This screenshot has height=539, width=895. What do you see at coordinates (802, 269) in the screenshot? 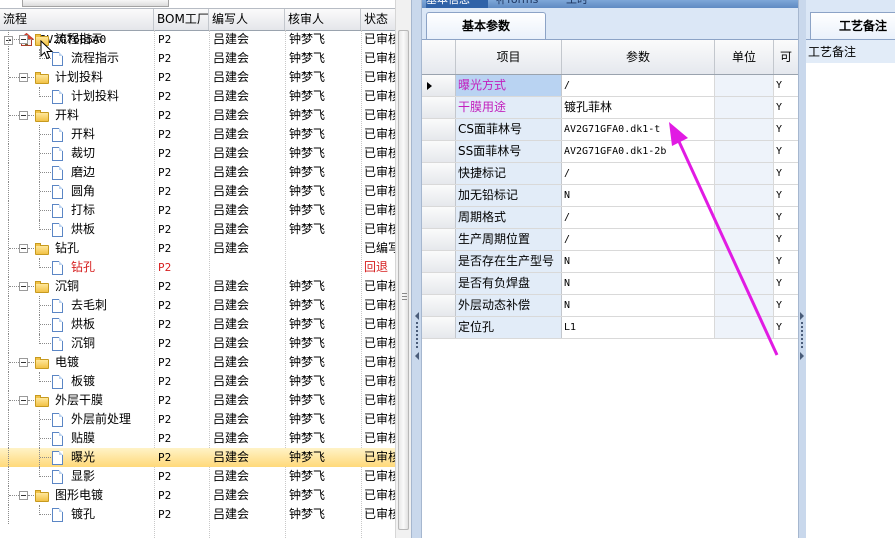
I see `panel-splitter` at bounding box center [802, 269].